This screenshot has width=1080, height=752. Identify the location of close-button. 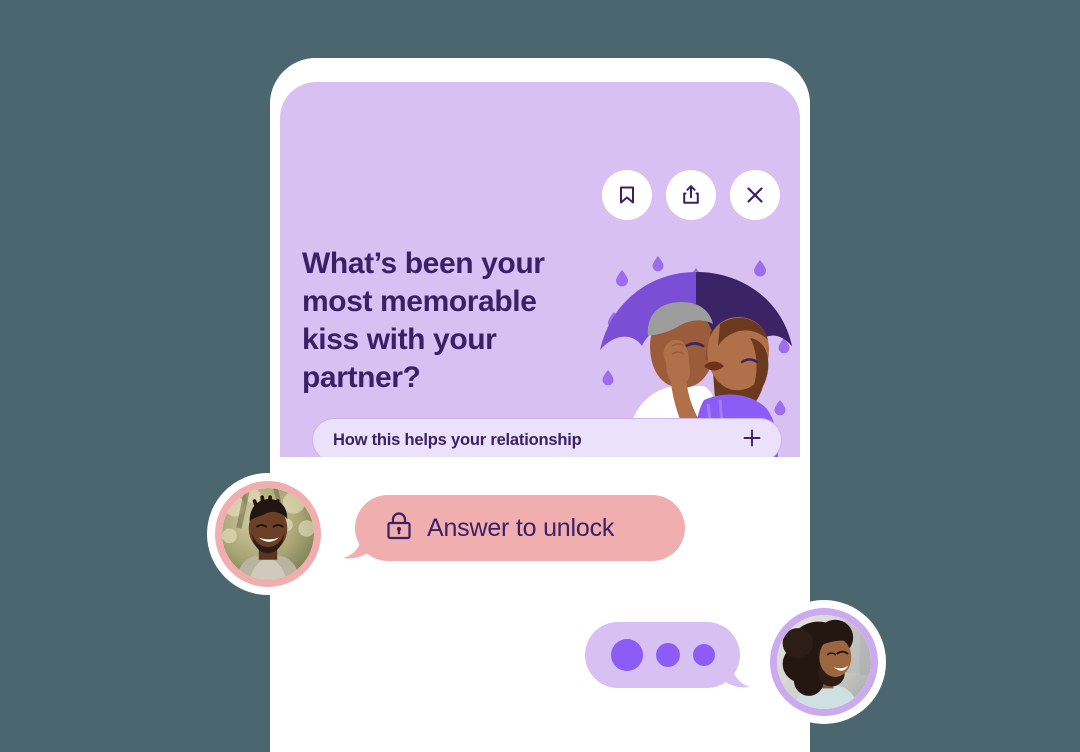
(755, 195).